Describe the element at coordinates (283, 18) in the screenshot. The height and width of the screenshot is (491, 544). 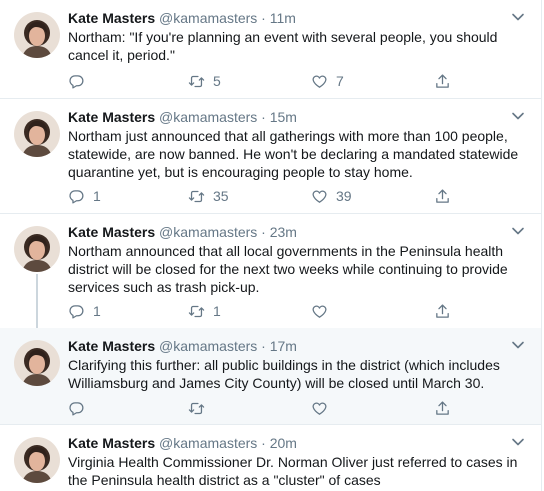
I see `timestamp: 11m` at that location.